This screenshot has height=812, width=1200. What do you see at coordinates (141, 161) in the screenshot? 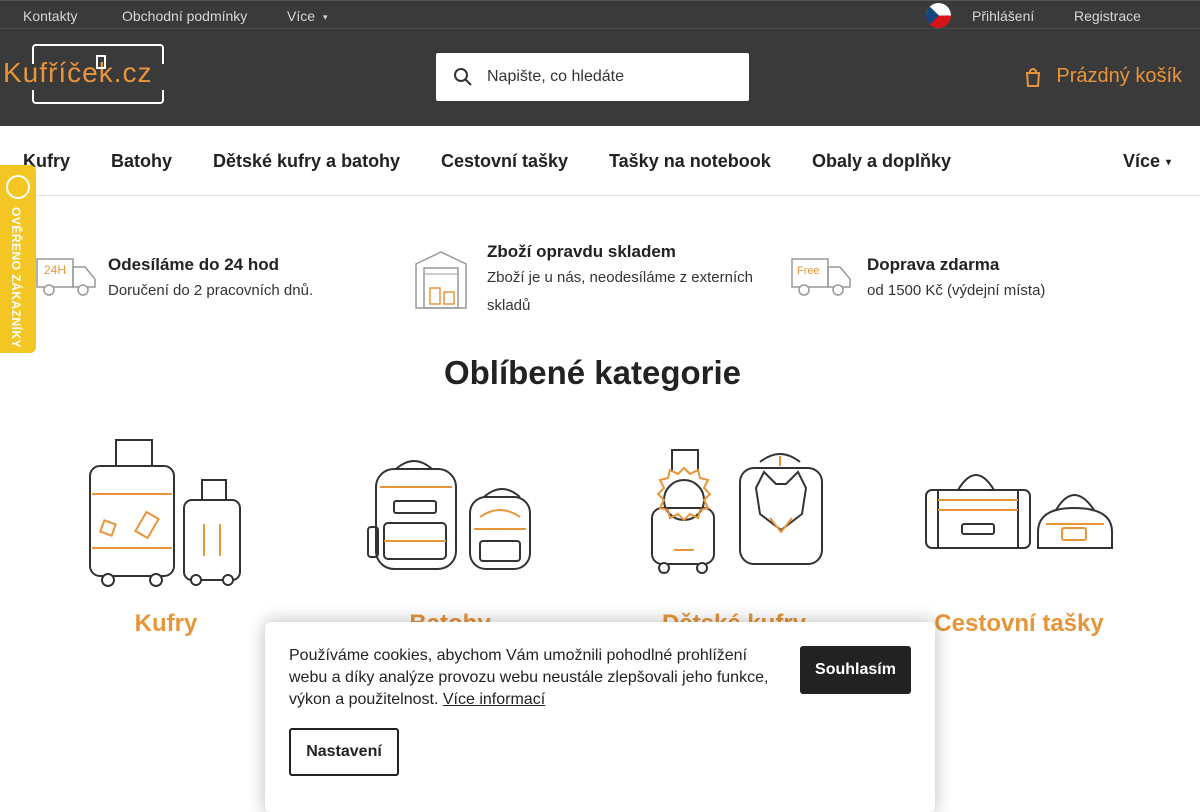
I see `nav-item-batohy: Batohy` at bounding box center [141, 161].